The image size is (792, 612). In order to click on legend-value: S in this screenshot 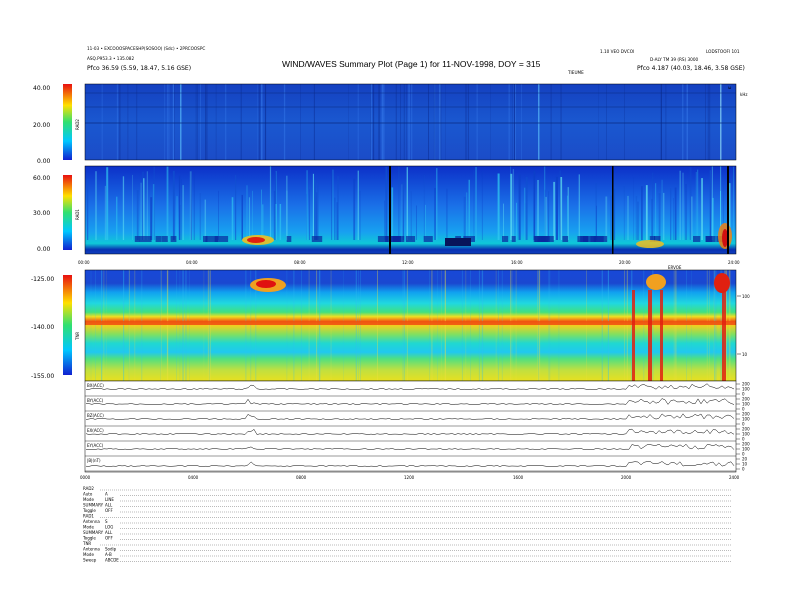, I will do `click(106, 521)`.